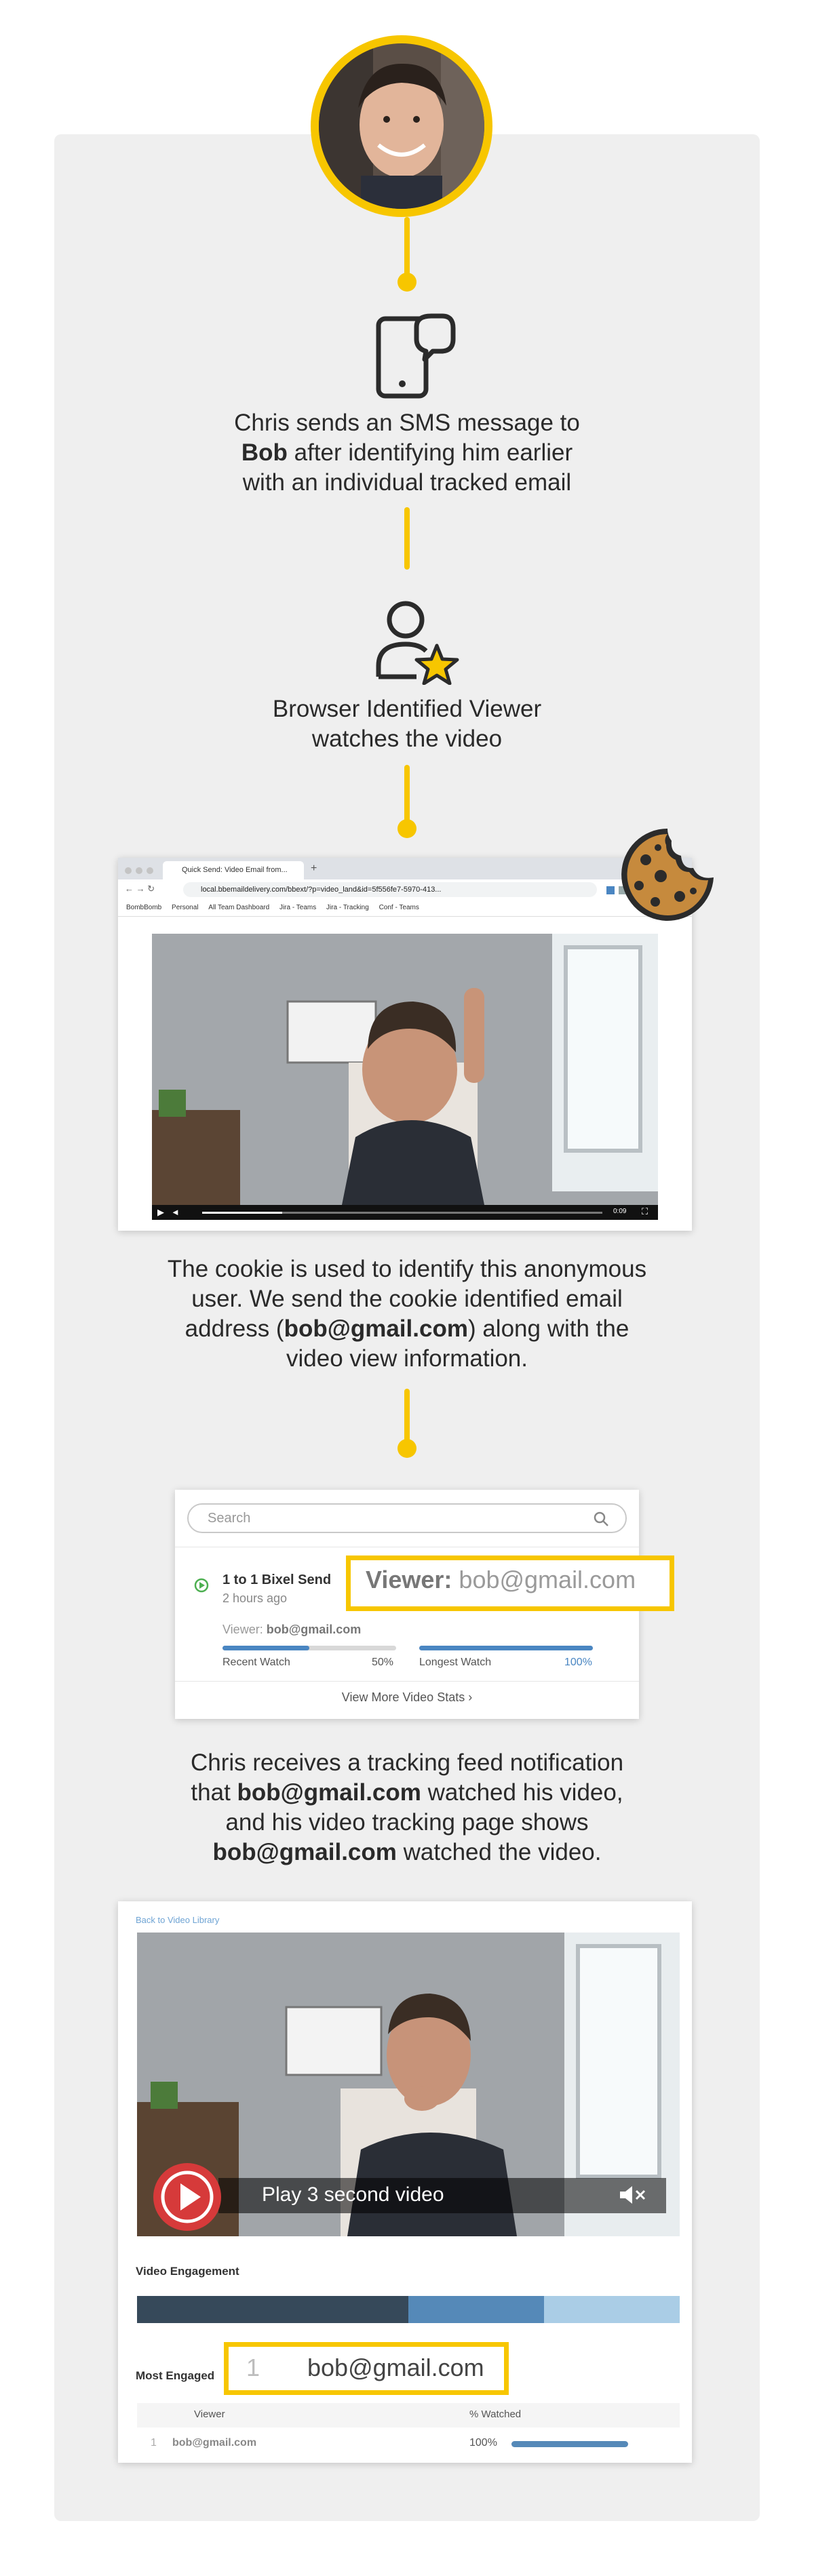 The height and width of the screenshot is (2576, 814). I want to click on feed-caption-line4: bob@gmail.com watched the video., so click(407, 1853).